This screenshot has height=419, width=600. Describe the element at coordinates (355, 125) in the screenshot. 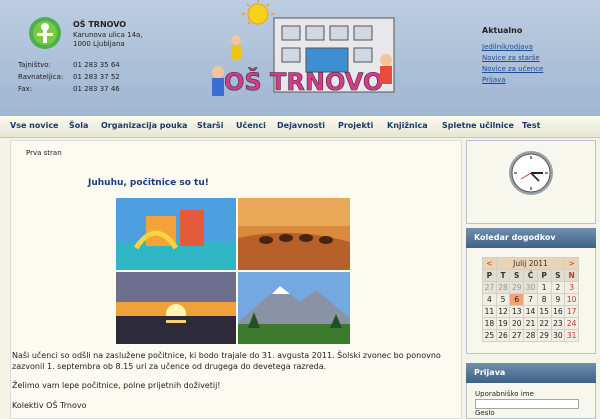

I see `nav-projekti: Projekti` at that location.